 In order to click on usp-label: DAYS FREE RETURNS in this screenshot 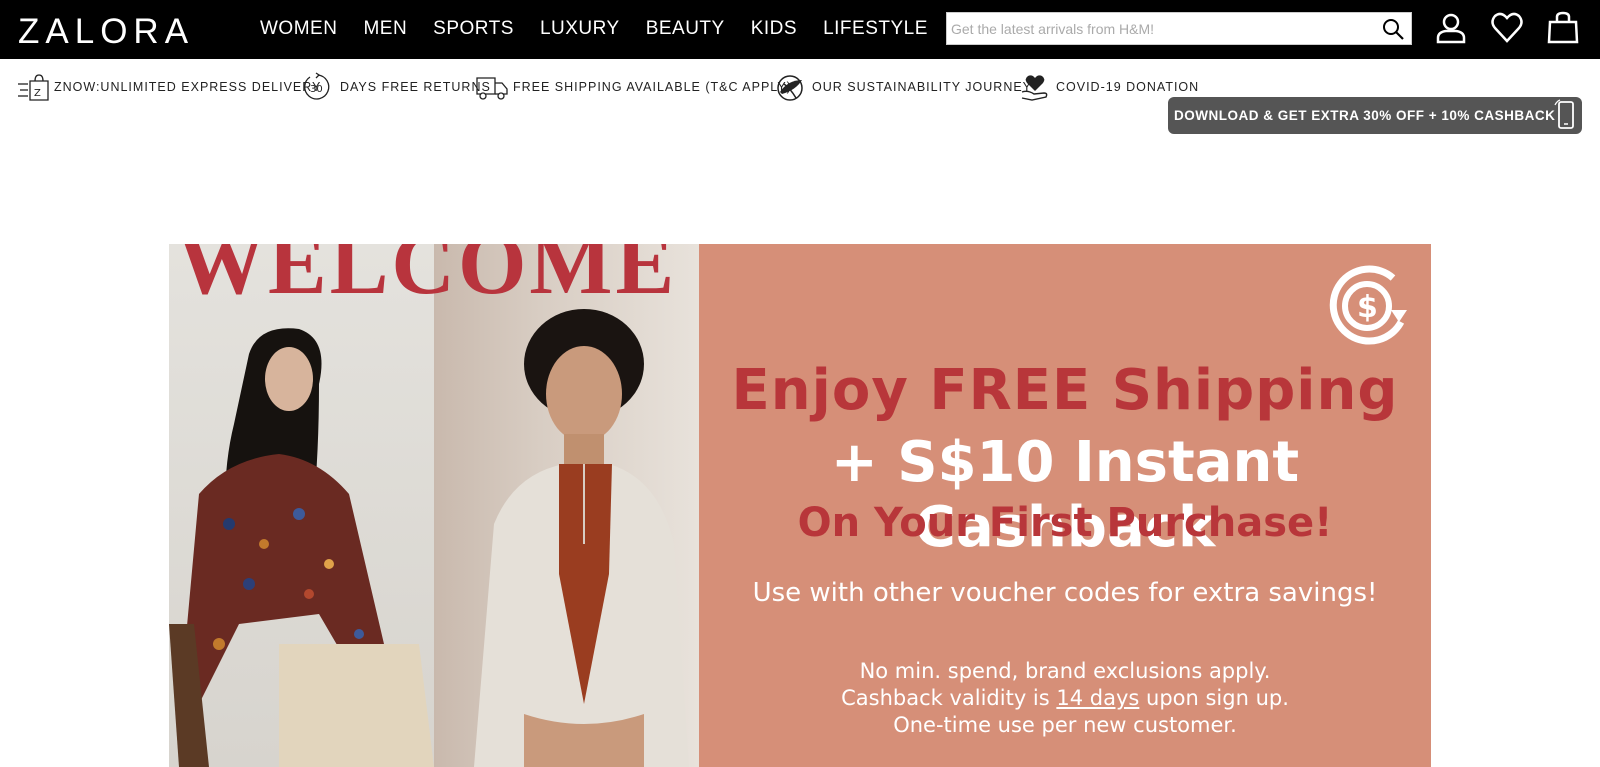, I will do `click(415, 87)`.